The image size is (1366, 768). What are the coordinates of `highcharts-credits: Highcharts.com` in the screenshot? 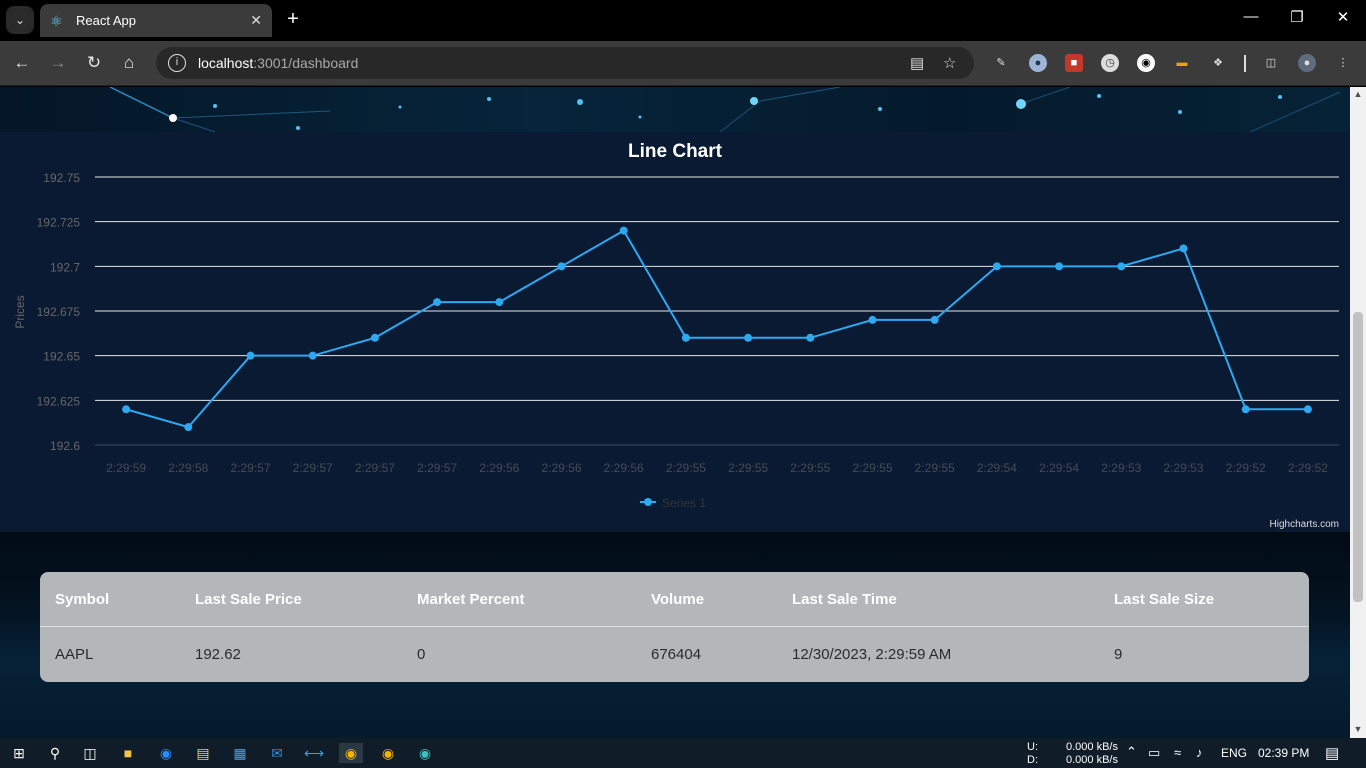 It's located at (1304, 524).